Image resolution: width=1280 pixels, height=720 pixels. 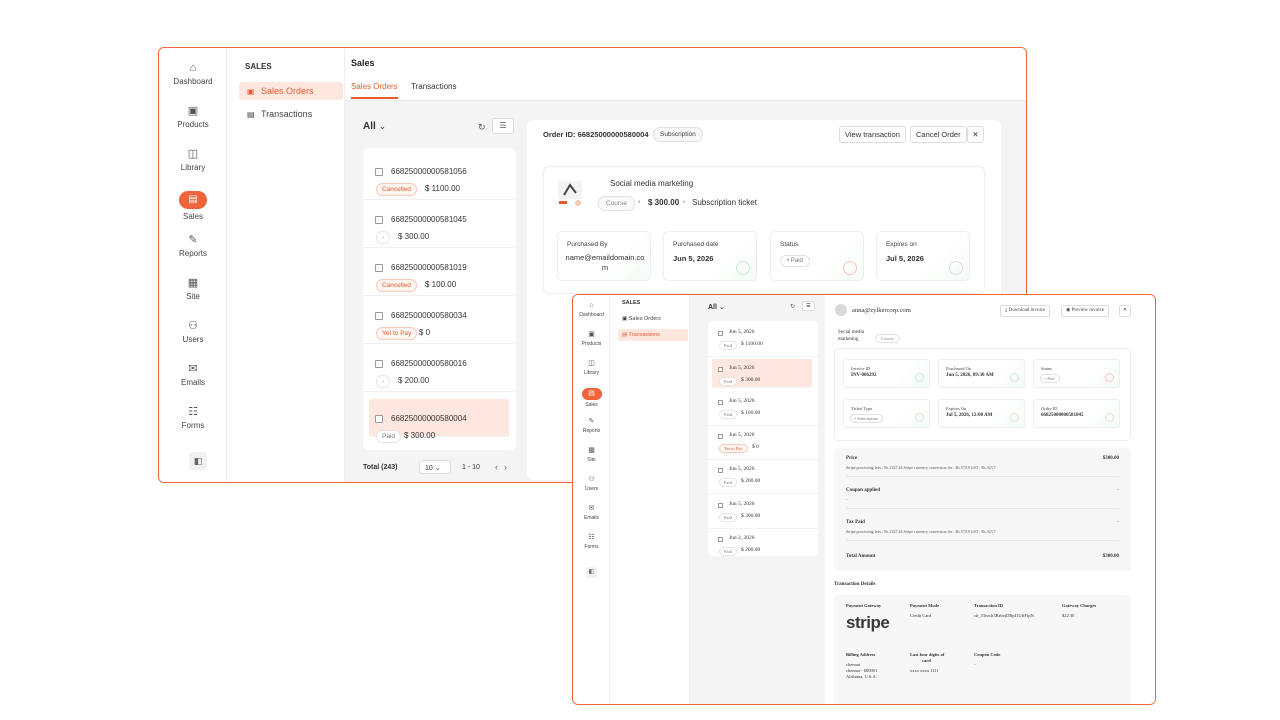 What do you see at coordinates (938, 134) in the screenshot?
I see `cancel-order-button: Cancel Order` at bounding box center [938, 134].